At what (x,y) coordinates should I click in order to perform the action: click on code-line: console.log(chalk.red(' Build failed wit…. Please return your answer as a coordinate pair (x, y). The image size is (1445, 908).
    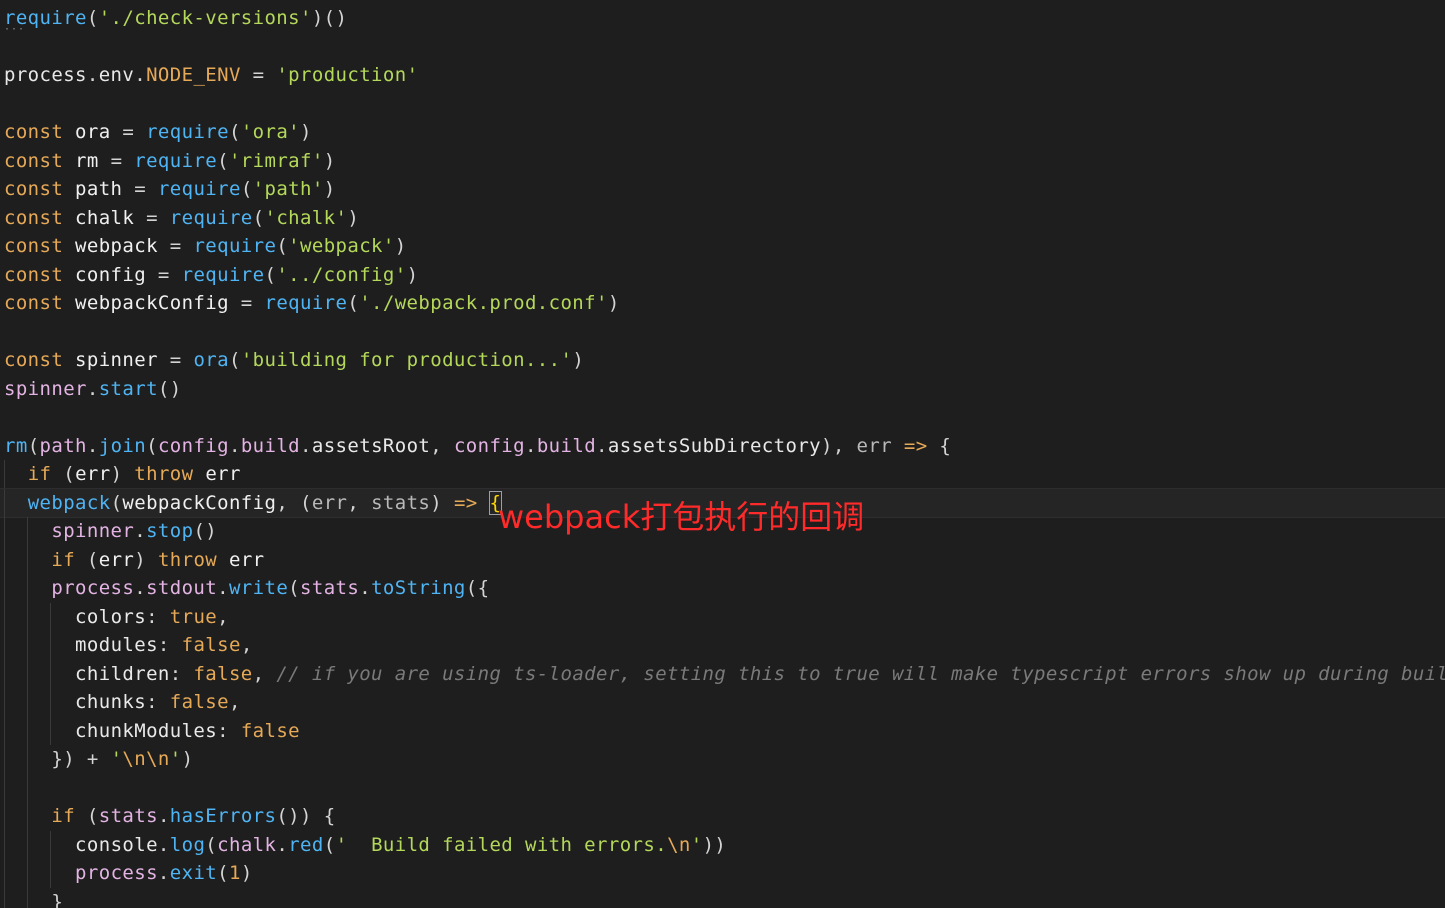
    Looking at the image, I should click on (724, 844).